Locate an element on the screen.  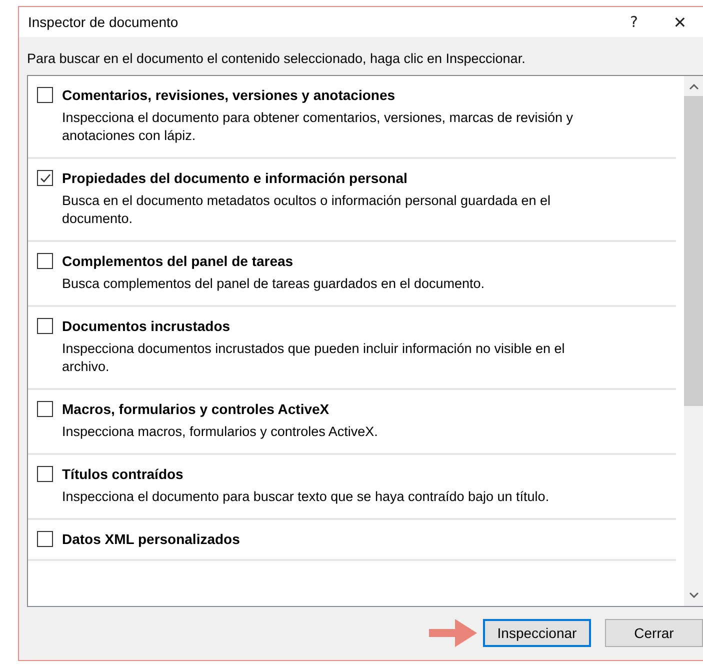
scrollbar is located at coordinates (693, 341).